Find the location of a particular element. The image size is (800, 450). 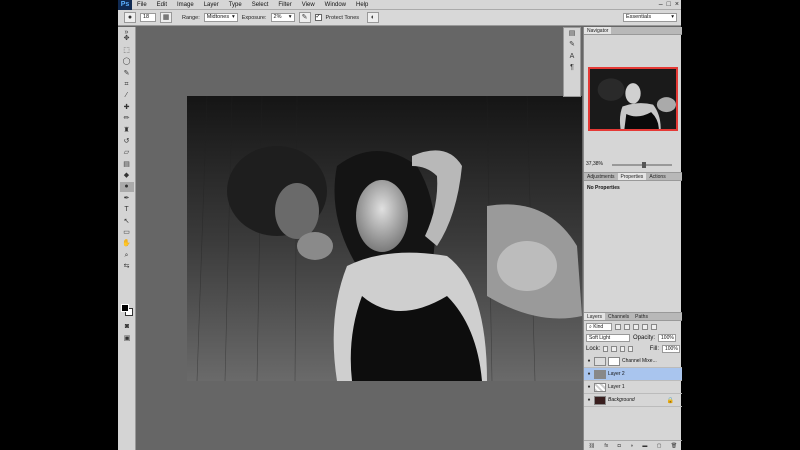

menu-select: Select is located at coordinates (260, 5).